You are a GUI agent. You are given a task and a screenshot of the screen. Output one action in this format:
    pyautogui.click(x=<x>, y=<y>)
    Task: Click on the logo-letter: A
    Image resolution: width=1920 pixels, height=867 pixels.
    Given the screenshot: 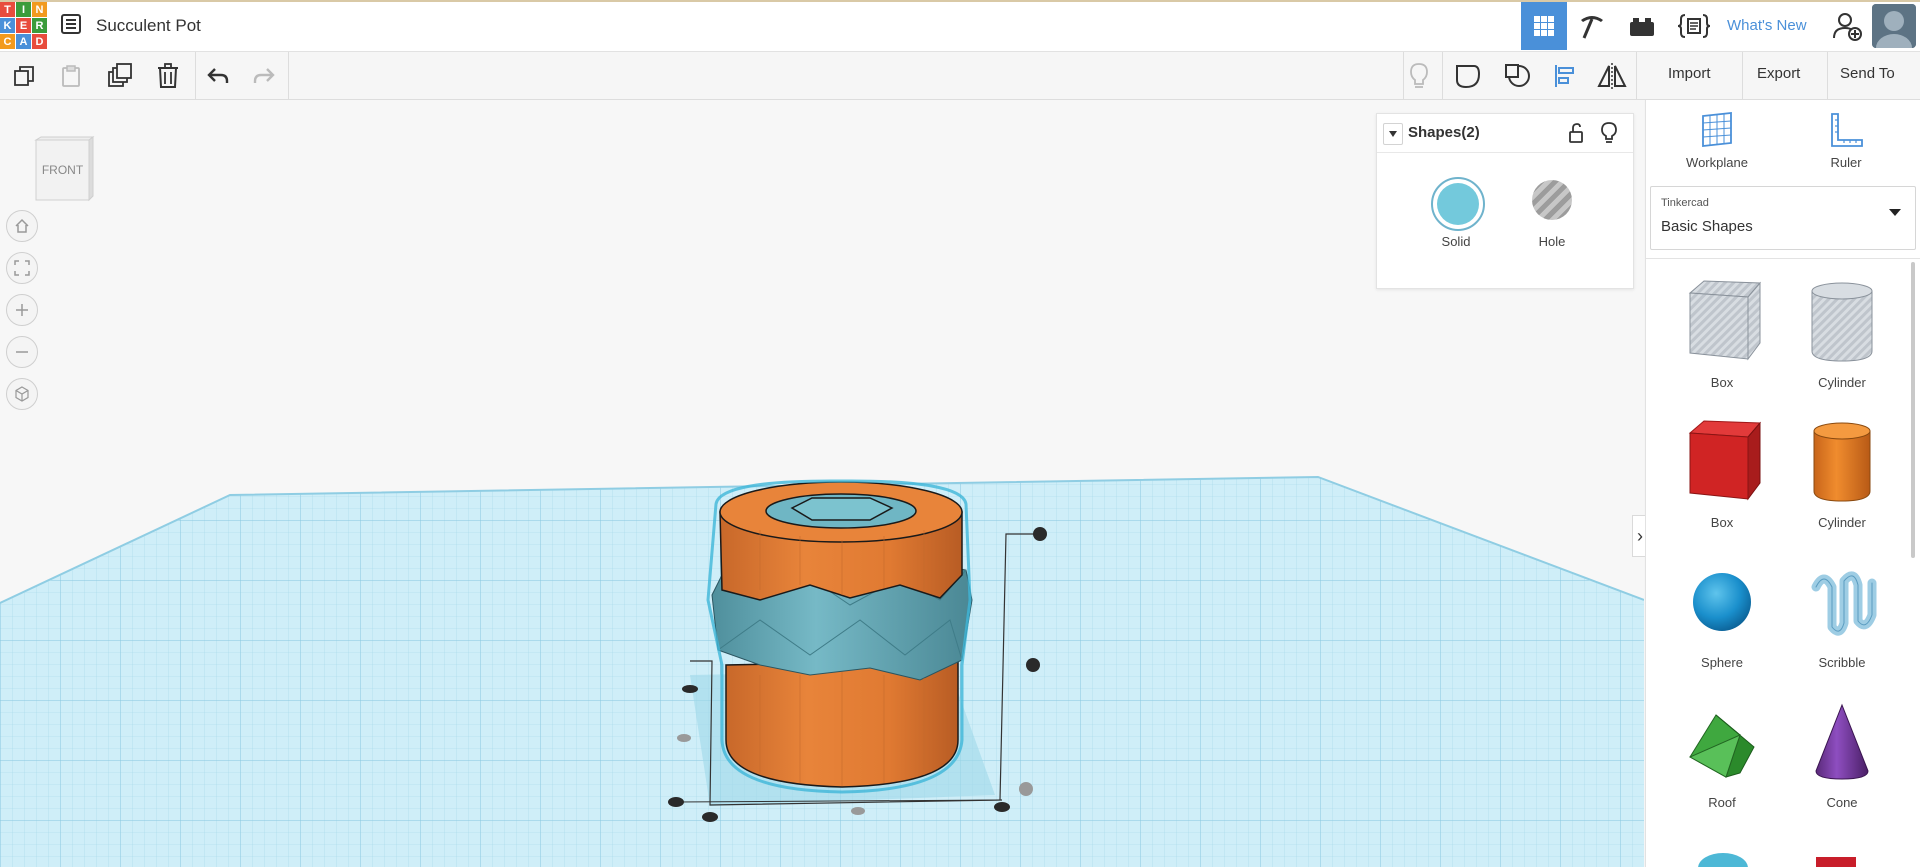 What is the action you would take?
    pyautogui.click(x=23, y=41)
    